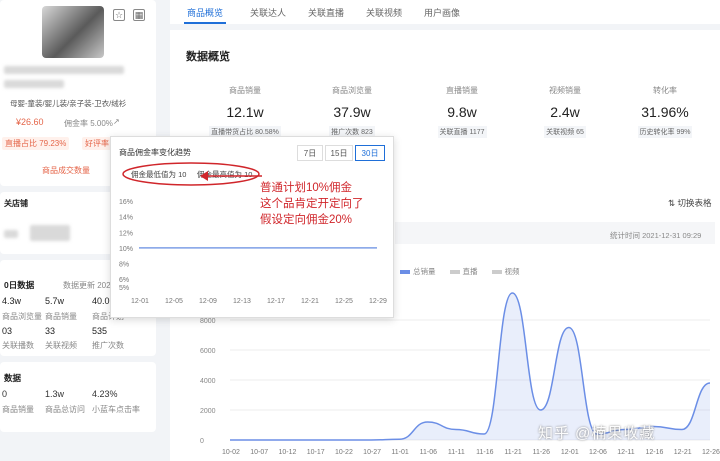 Image resolution: width=720 pixels, height=461 pixels. Describe the element at coordinates (276, 301) in the screenshot. I see `x-tick-label: 12-17` at that location.